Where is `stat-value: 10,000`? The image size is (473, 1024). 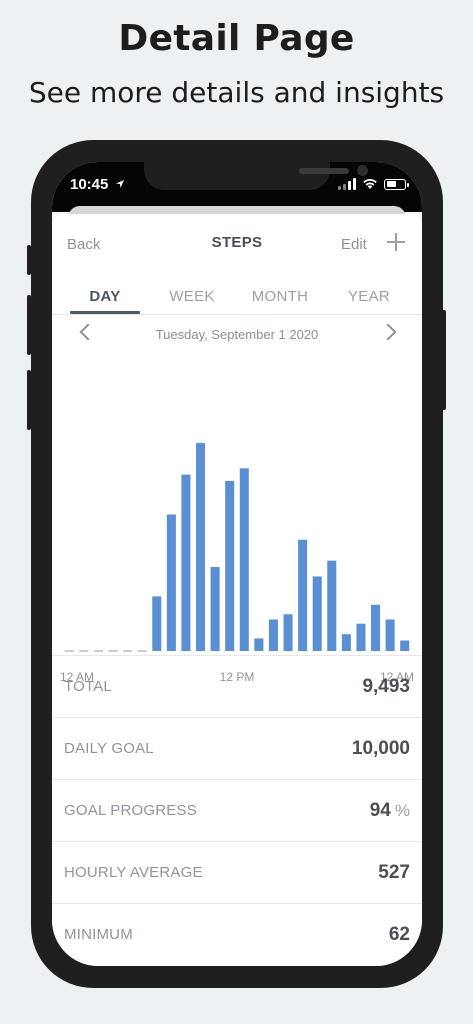 stat-value: 10,000 is located at coordinates (380, 748).